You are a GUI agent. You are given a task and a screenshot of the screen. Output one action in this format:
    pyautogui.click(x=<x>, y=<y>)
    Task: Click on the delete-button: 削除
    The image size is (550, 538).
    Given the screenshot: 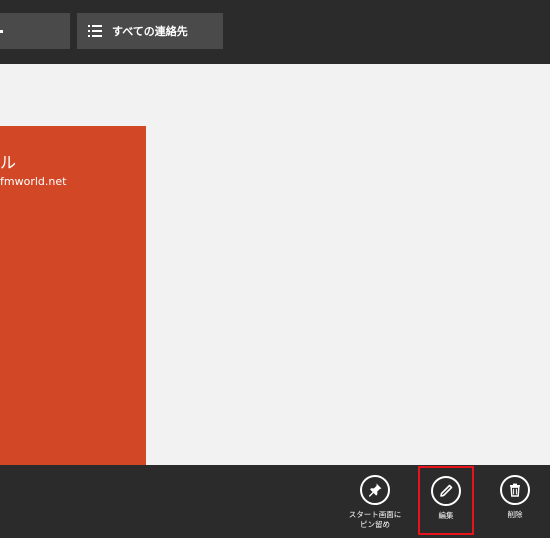 What is the action you would take?
    pyautogui.click(x=515, y=501)
    